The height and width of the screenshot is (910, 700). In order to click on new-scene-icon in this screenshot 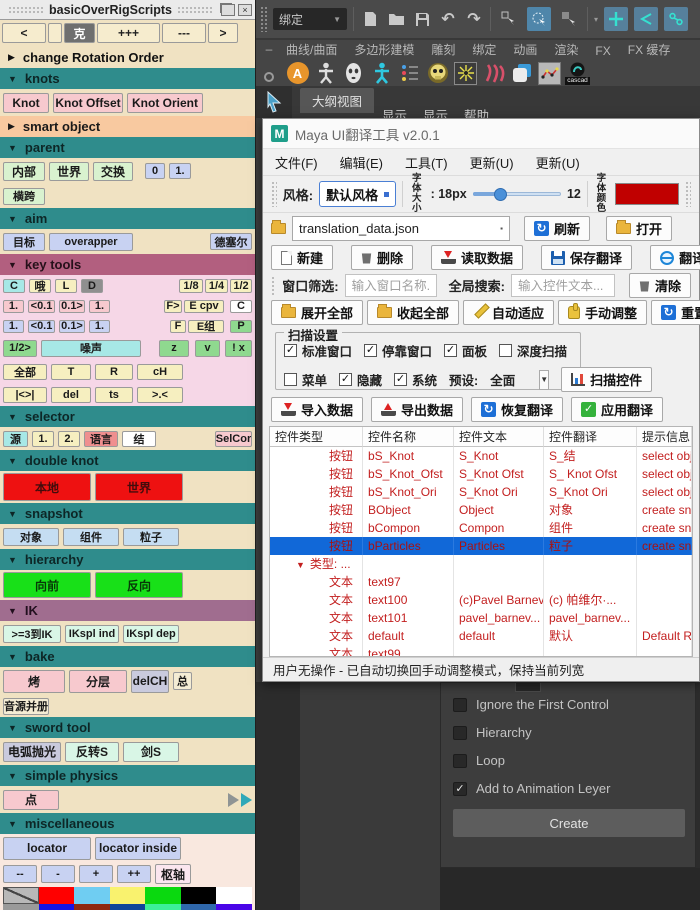, I will do `click(370, 19)`.